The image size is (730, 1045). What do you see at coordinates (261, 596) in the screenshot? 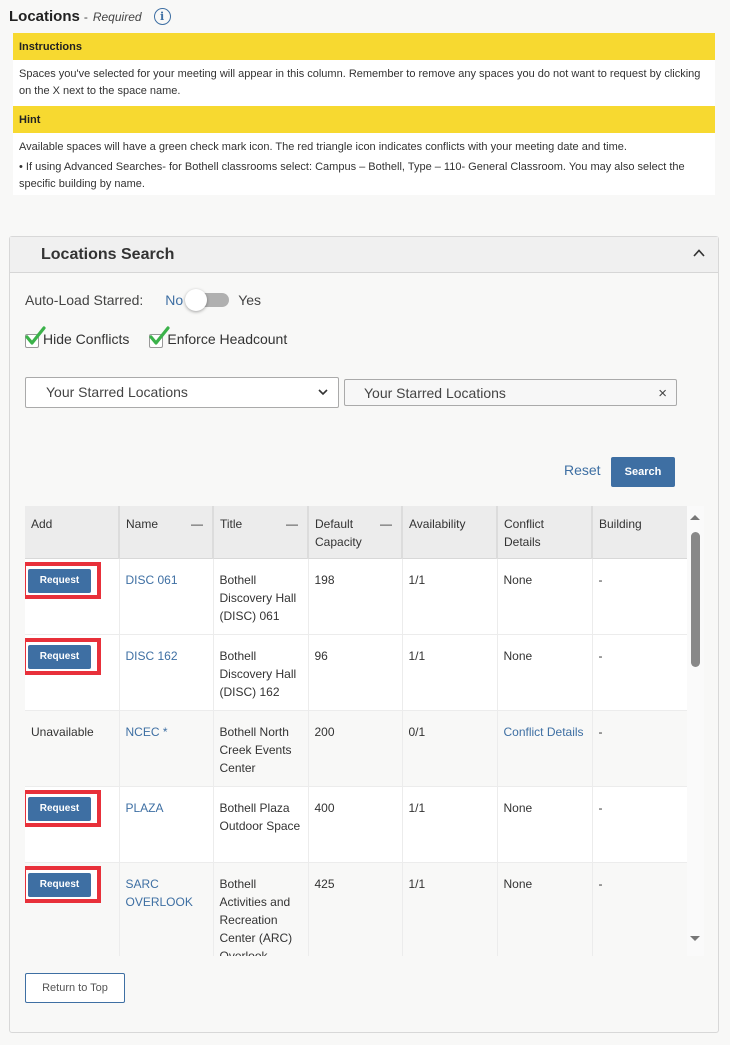
I see `location-title: Bothell Discovery Hall (DISC) 061` at bounding box center [261, 596].